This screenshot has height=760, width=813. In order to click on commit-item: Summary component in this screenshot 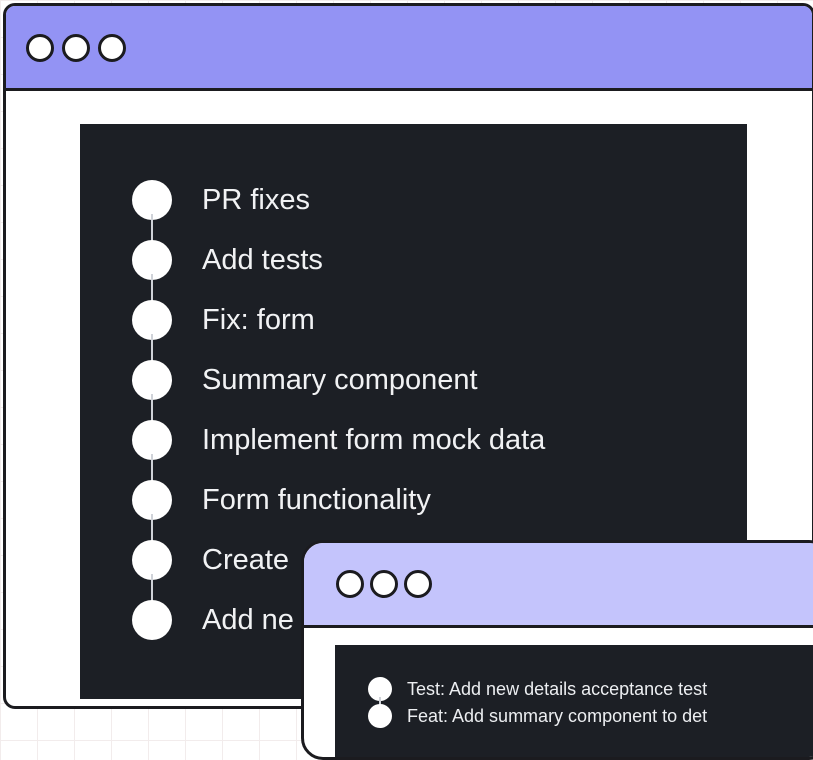, I will do `click(338, 392)`.